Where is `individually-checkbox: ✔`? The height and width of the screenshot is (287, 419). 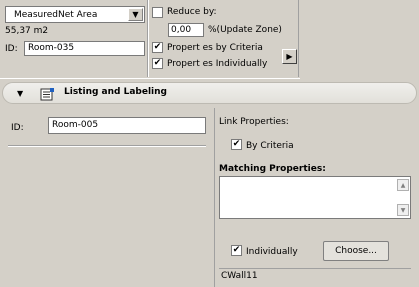
individually-checkbox: ✔ is located at coordinates (236, 250).